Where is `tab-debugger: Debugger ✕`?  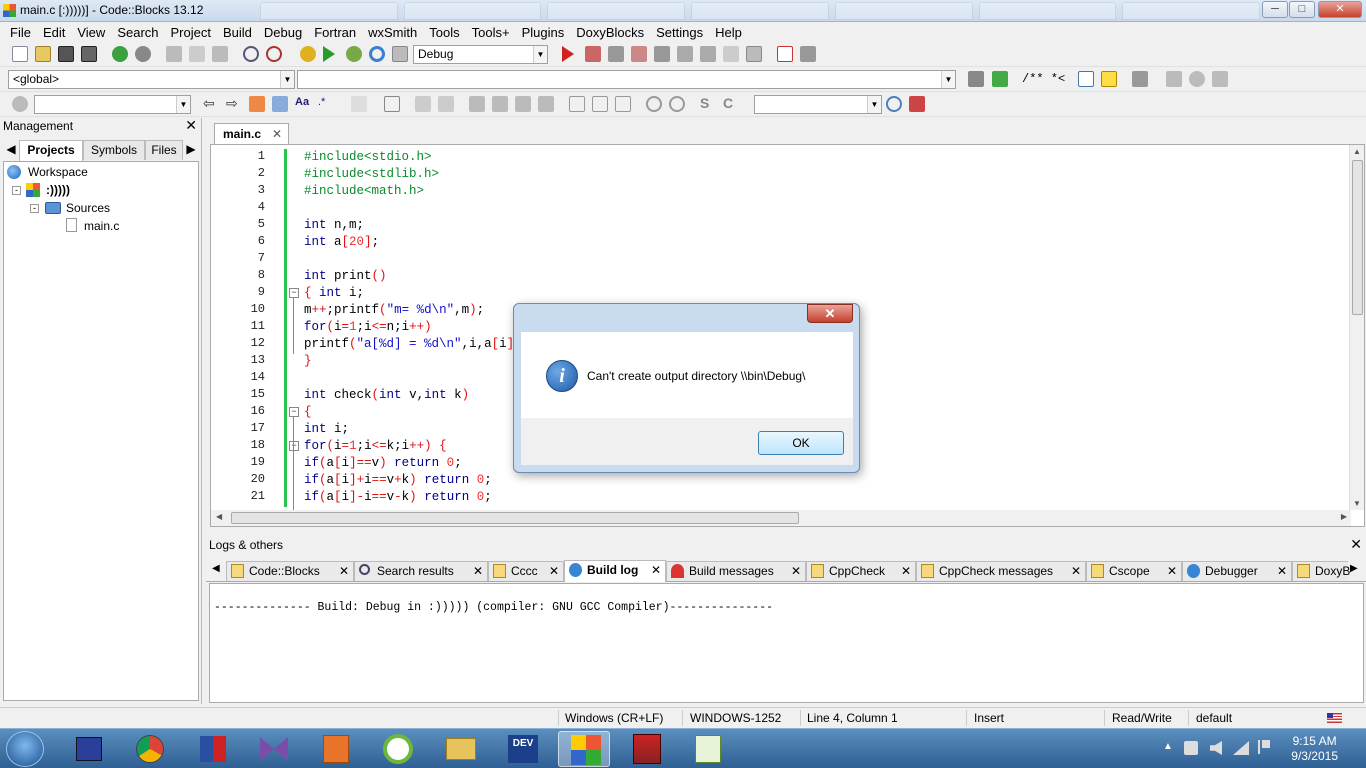 tab-debugger: Debugger ✕ is located at coordinates (1237, 571).